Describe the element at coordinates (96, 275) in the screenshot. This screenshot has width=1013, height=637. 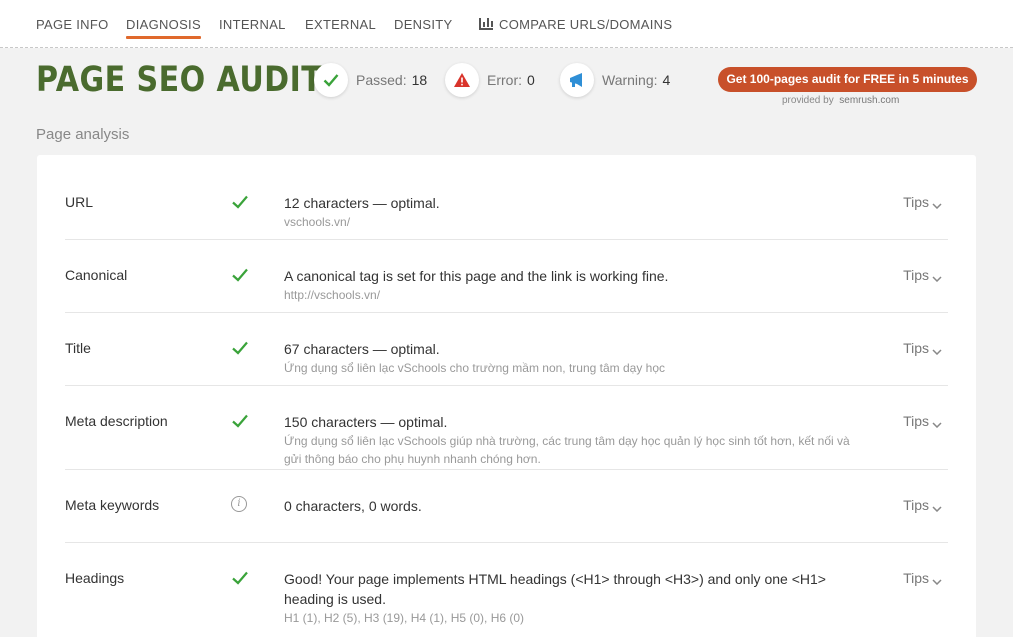
I see `row-name: Canonical` at that location.